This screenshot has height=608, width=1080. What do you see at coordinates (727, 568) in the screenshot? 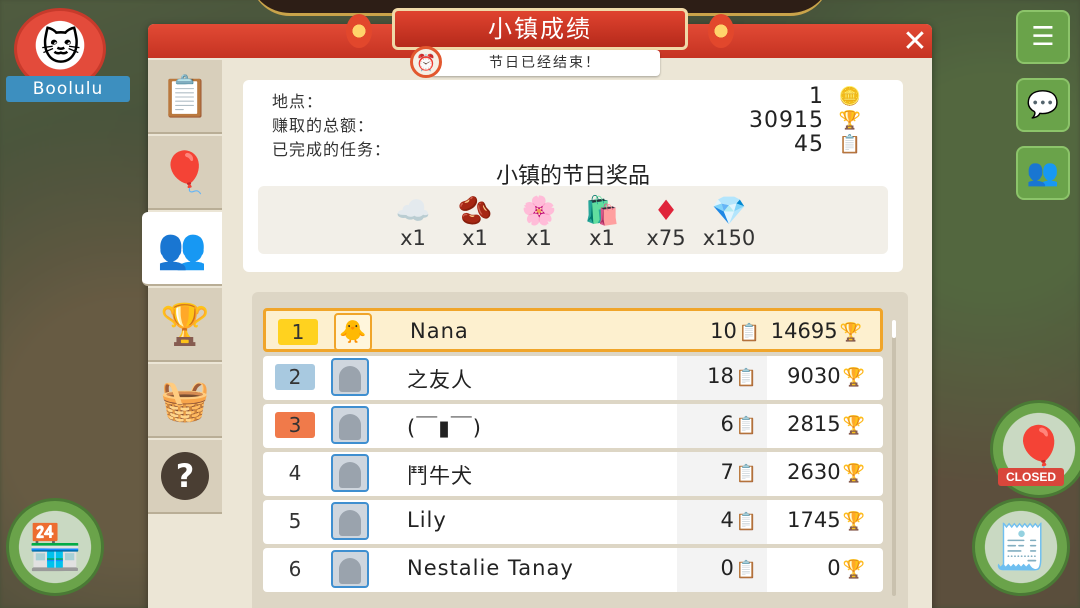
I see `tasks-value: 0` at bounding box center [727, 568].